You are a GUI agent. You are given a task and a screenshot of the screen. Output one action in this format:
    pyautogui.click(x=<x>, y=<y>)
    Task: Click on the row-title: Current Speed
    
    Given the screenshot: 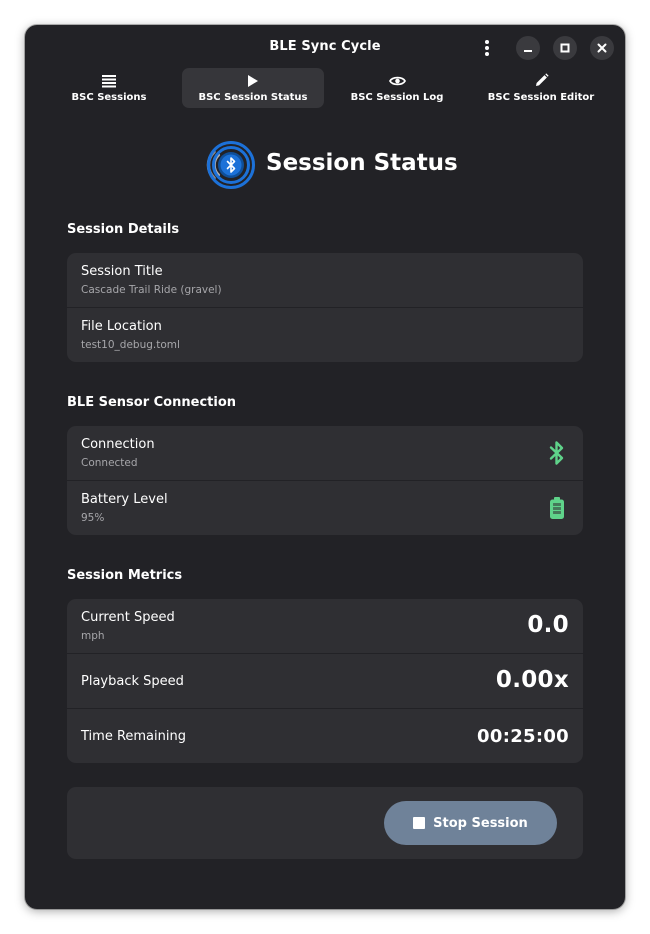 What is the action you would take?
    pyautogui.click(x=128, y=617)
    